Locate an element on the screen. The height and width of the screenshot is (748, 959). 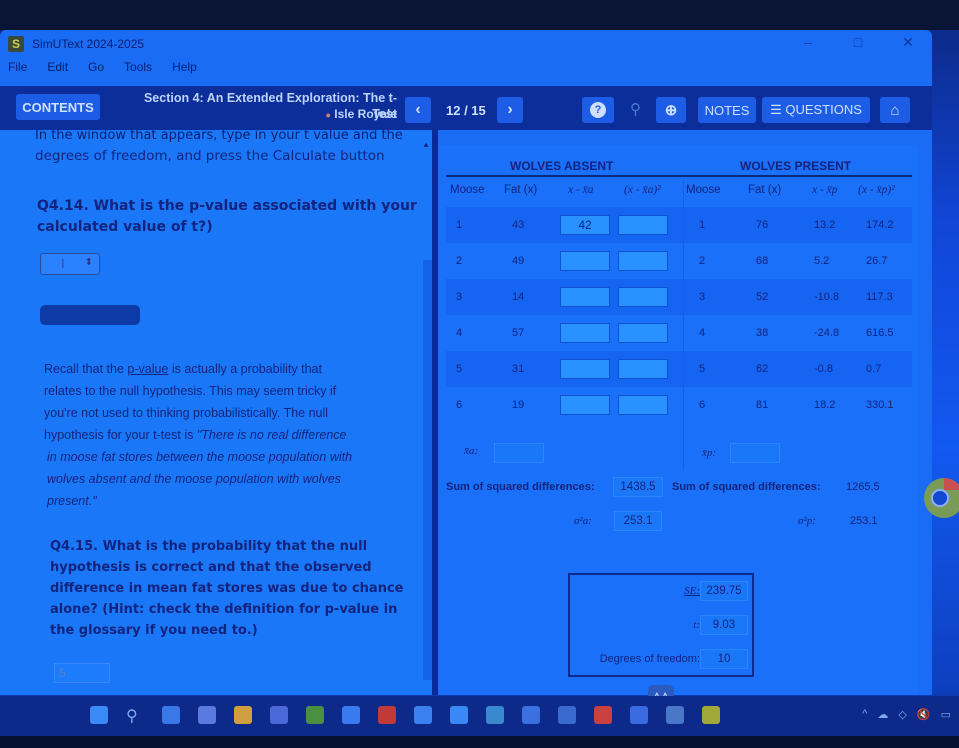
mean-a-input is located at coordinates (519, 453).